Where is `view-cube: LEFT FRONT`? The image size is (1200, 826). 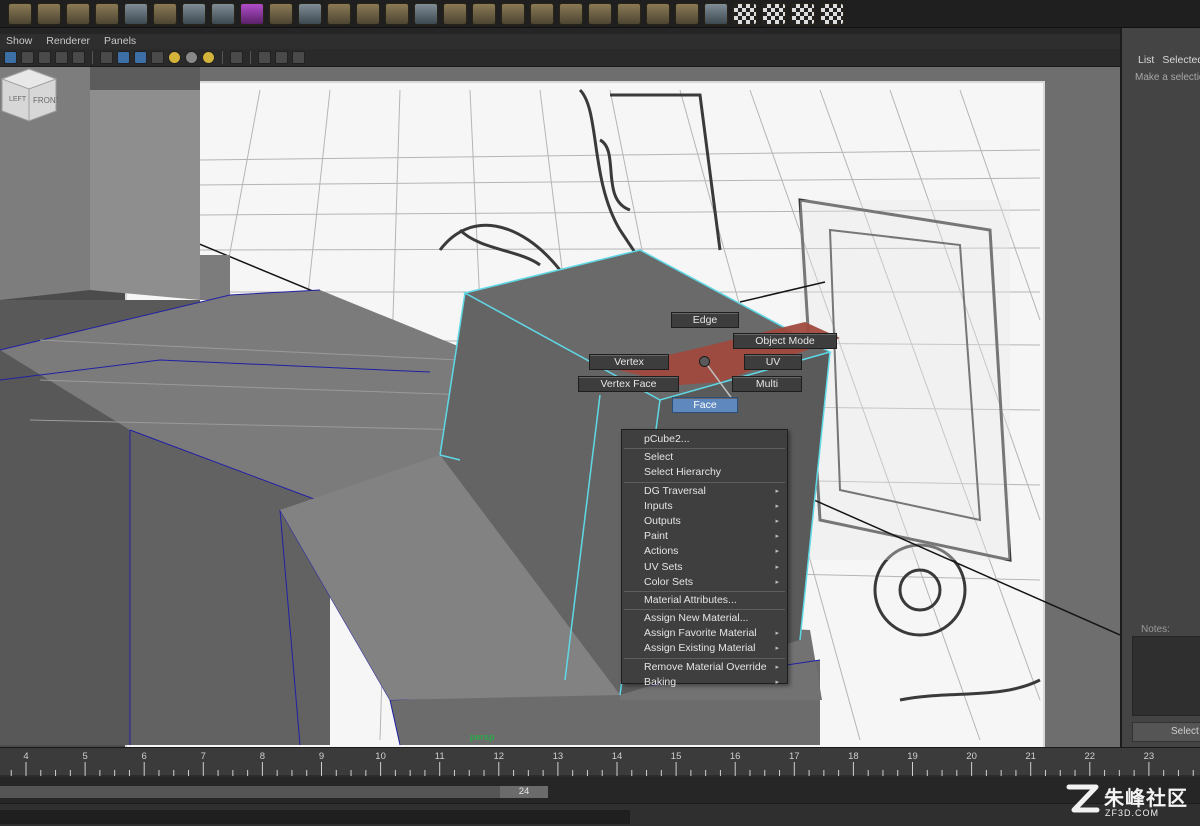 view-cube: LEFT FRONT is located at coordinates (29, 95).